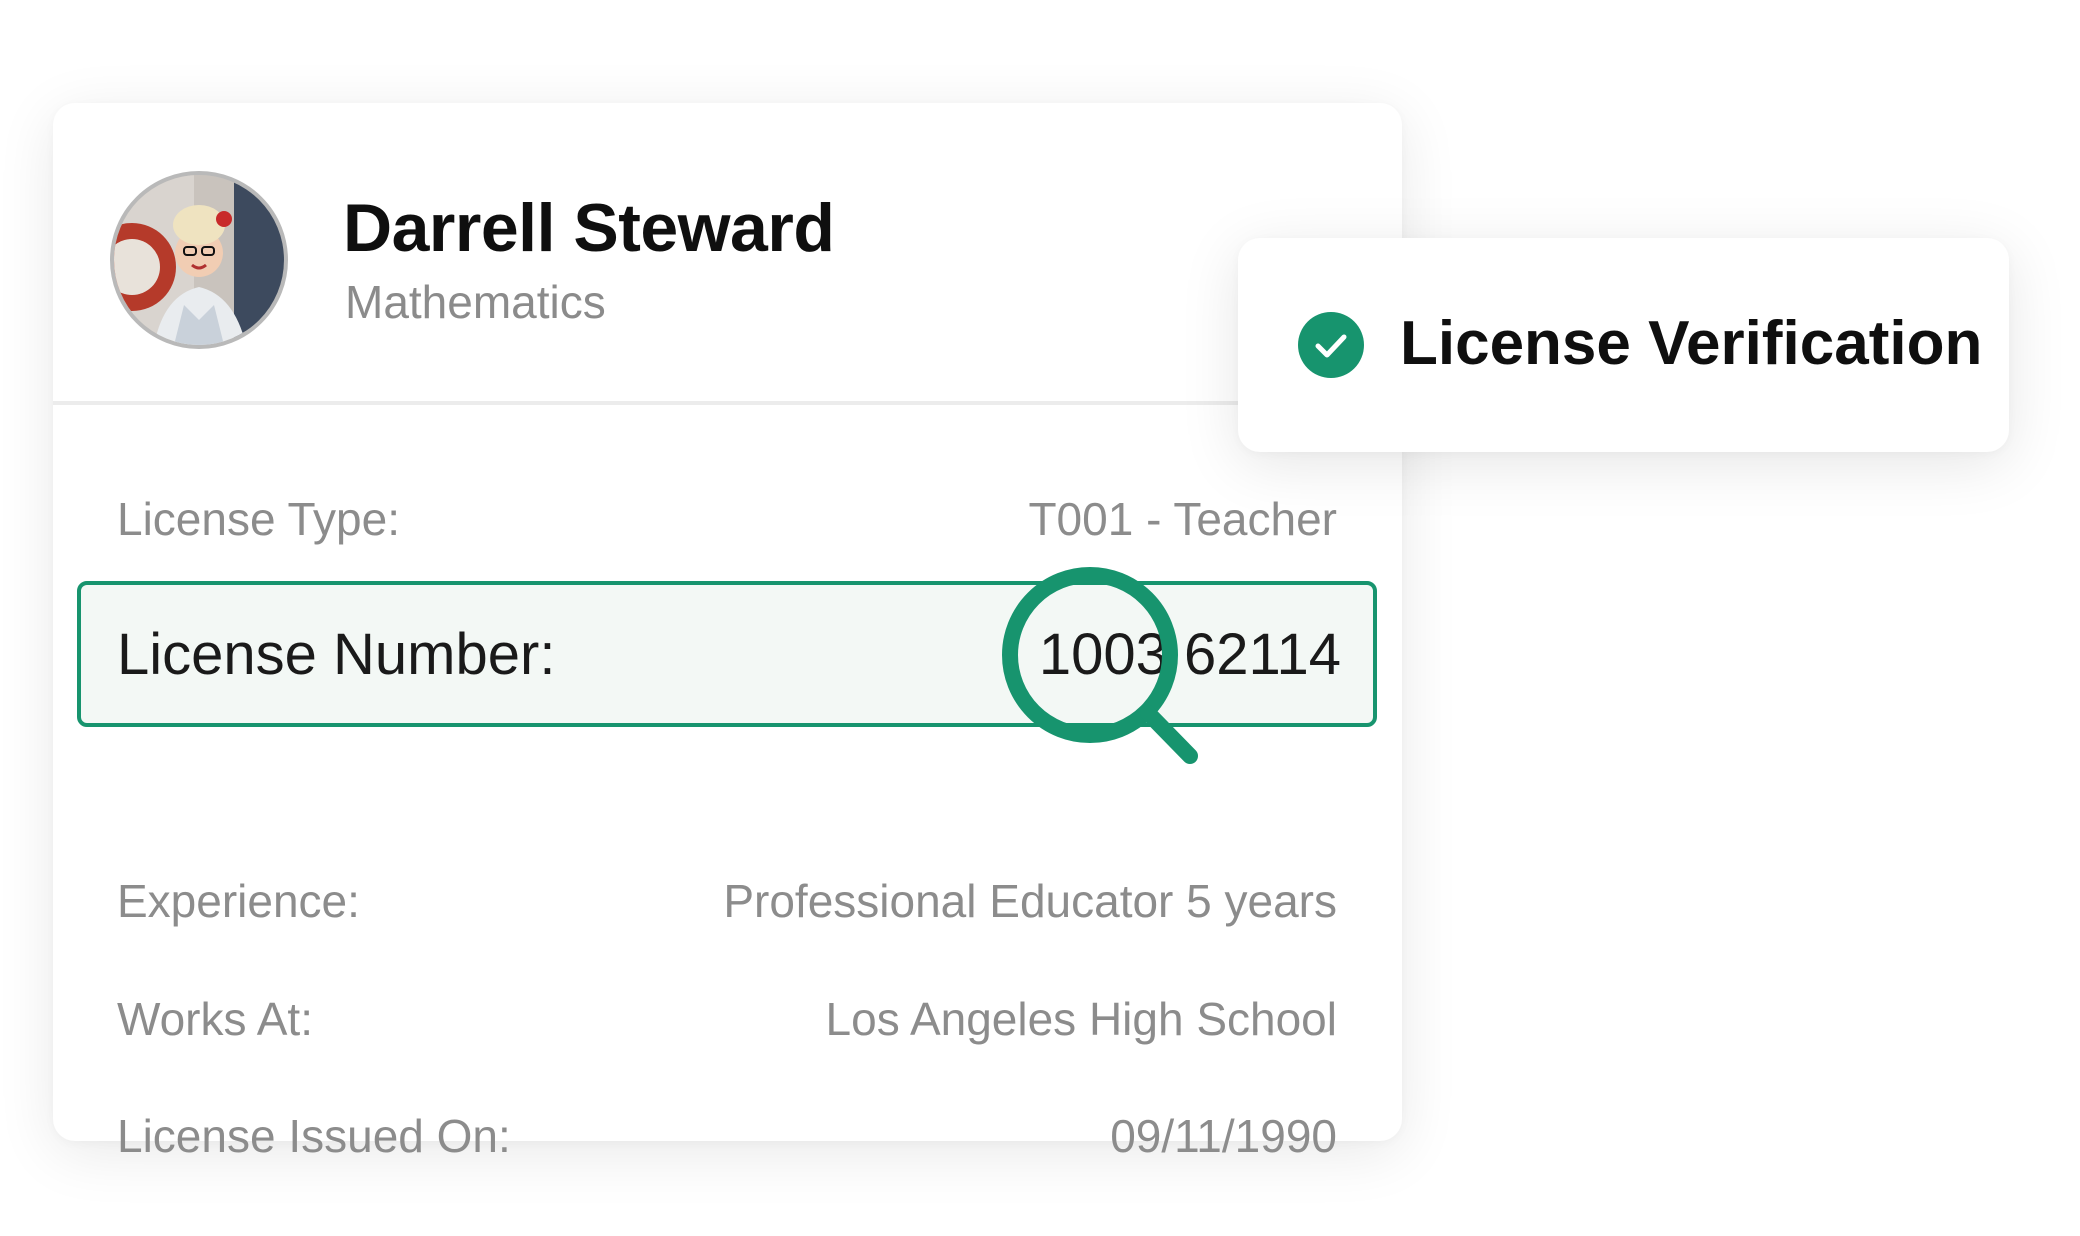 The image size is (2080, 1236). Describe the element at coordinates (727, 654) in the screenshot. I see `license-number-highlight-row: License Number: 1003 62114` at that location.